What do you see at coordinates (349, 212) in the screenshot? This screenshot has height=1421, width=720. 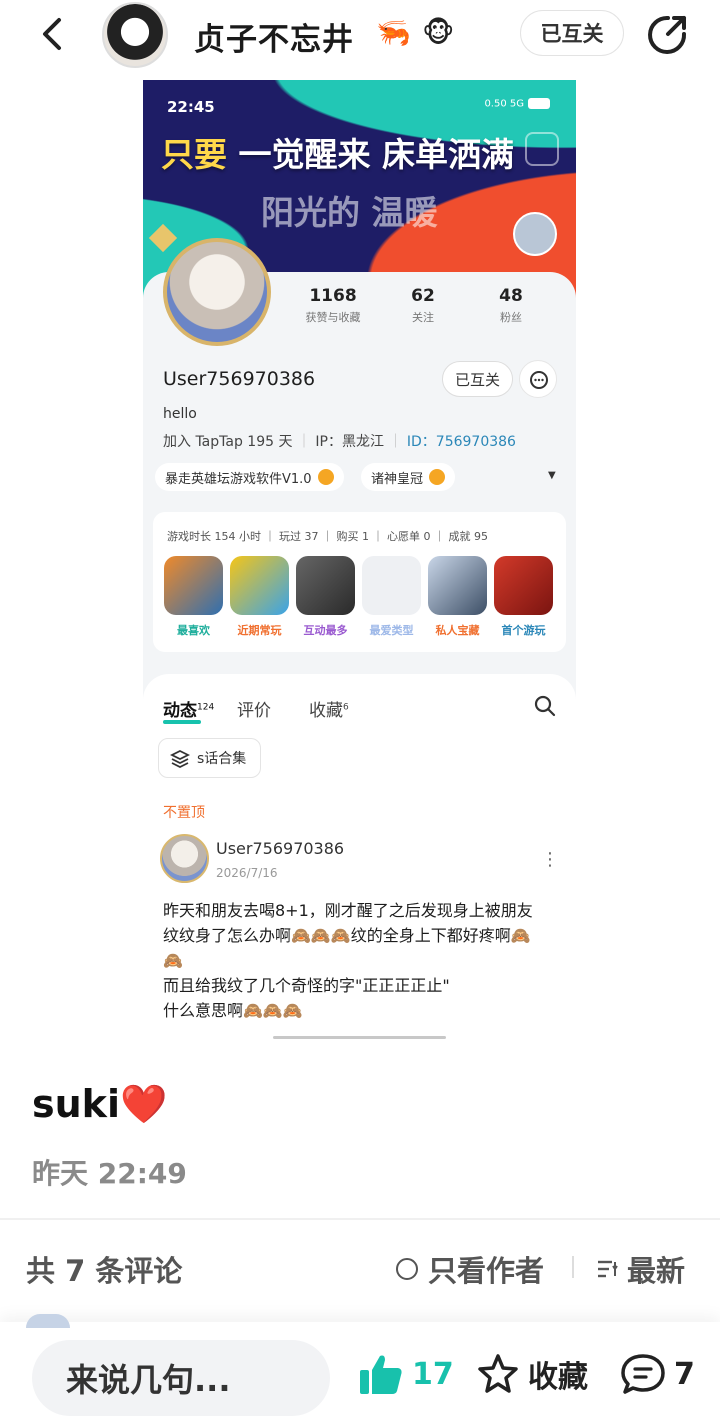 I see `banner-lyric-line2: 阳光的 温暖` at bounding box center [349, 212].